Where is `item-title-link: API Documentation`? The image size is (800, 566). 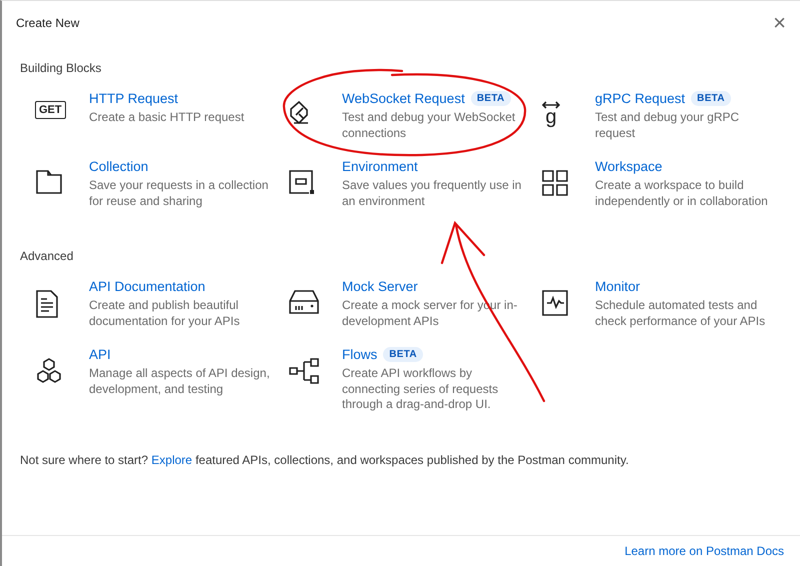
item-title-link: API Documentation is located at coordinates (147, 286).